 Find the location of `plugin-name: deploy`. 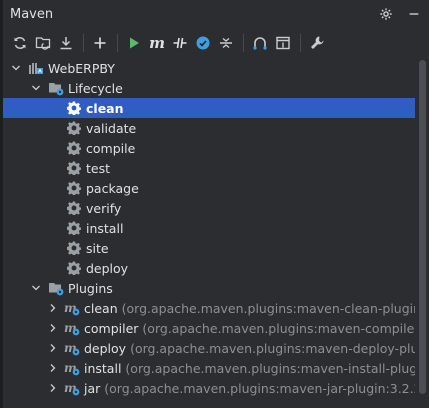

plugin-name: deploy is located at coordinates (105, 348).